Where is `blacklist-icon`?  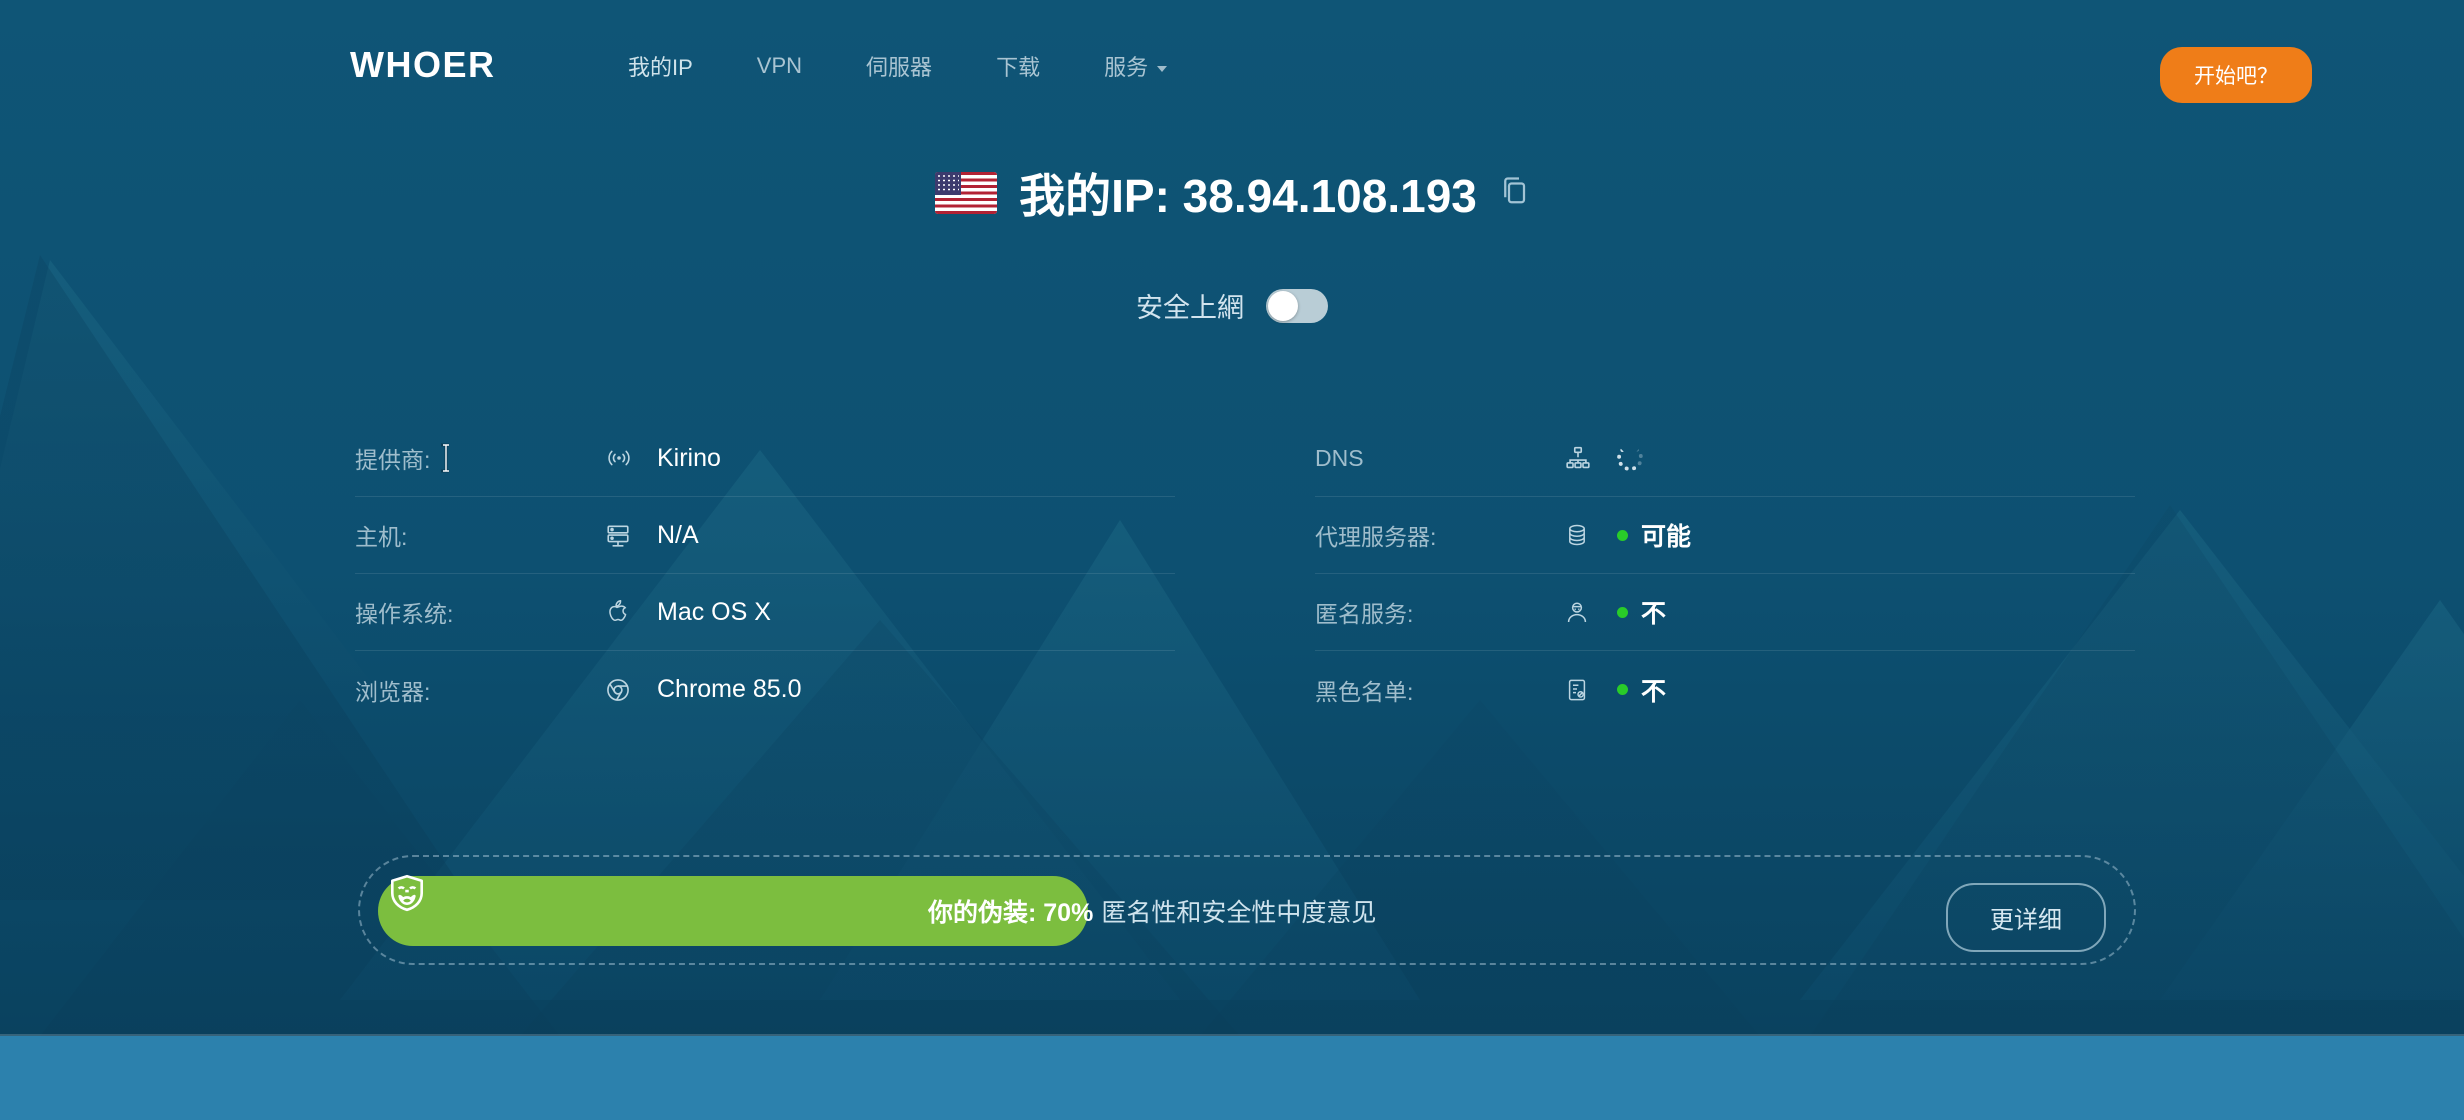 blacklist-icon is located at coordinates (1591, 690).